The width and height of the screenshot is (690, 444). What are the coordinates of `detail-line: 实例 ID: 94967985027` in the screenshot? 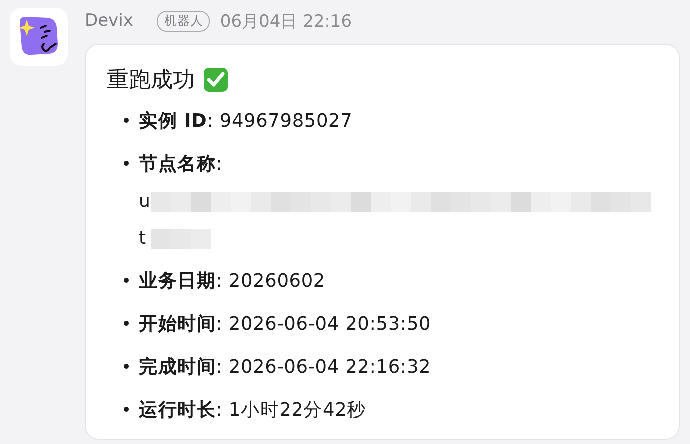 It's located at (246, 122).